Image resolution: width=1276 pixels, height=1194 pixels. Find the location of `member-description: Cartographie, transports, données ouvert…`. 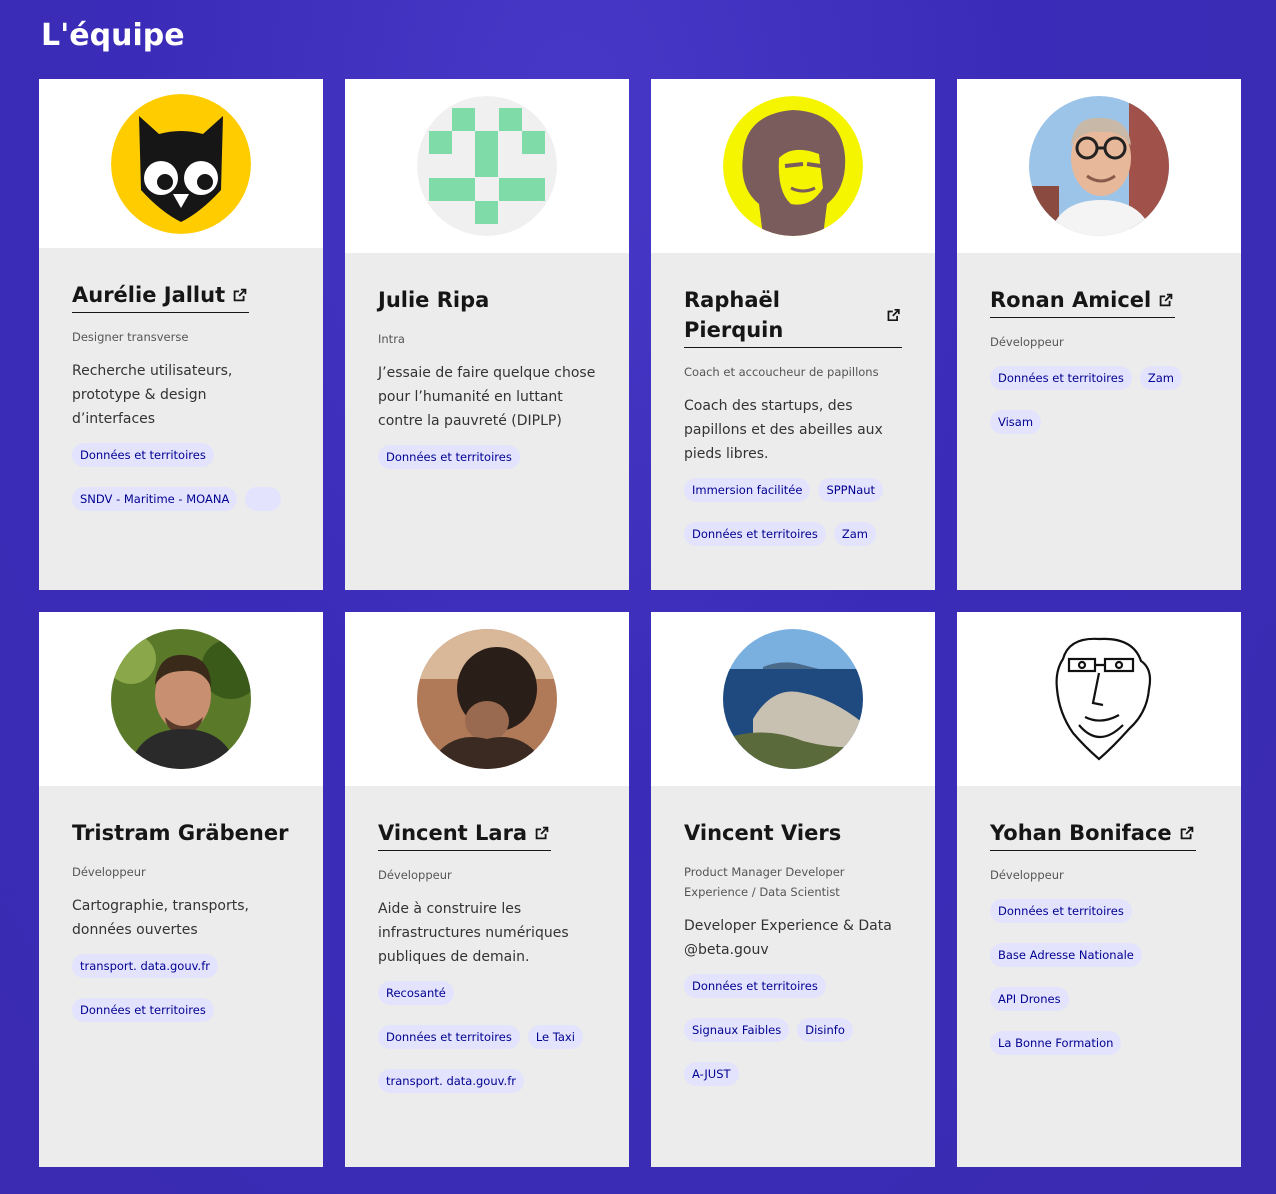

member-description: Cartographie, transports, données ouvert… is located at coordinates (160, 918).